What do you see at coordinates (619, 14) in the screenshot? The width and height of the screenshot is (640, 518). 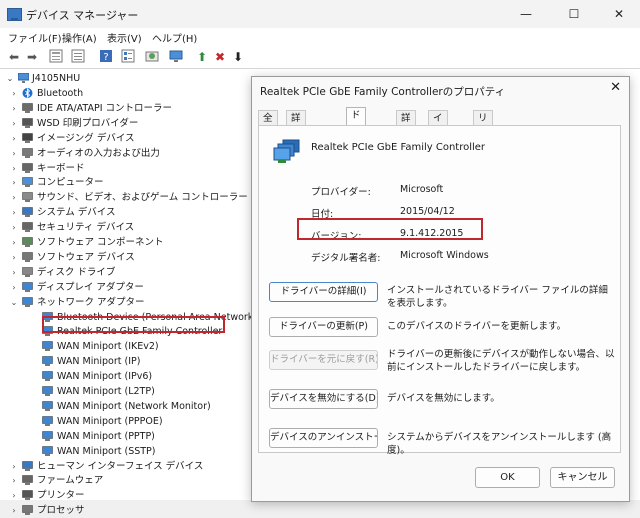 I see `close-button: ✕` at bounding box center [619, 14].